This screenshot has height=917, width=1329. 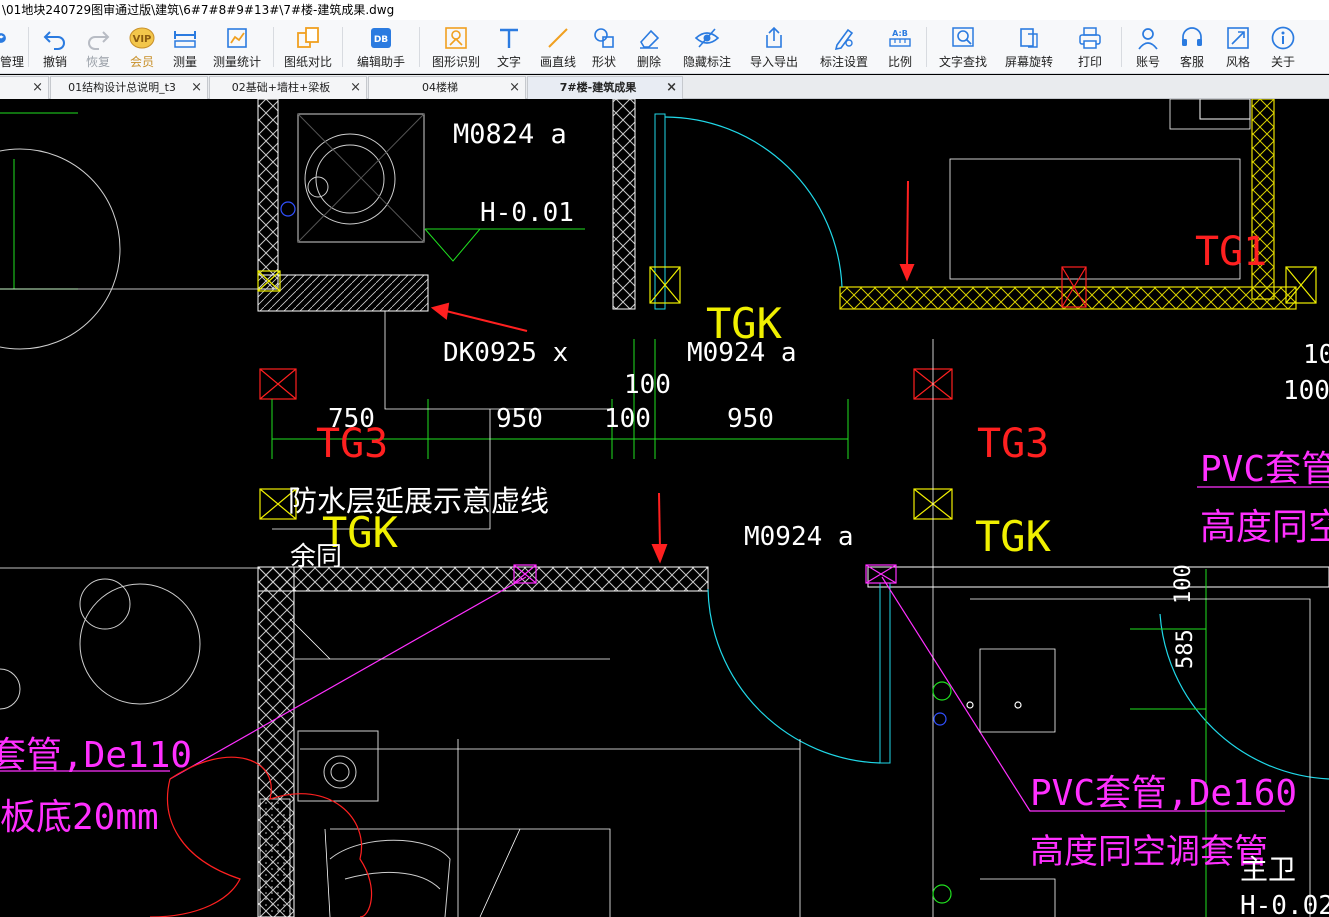 I want to click on text-button: 文字, so click(x=509, y=47).